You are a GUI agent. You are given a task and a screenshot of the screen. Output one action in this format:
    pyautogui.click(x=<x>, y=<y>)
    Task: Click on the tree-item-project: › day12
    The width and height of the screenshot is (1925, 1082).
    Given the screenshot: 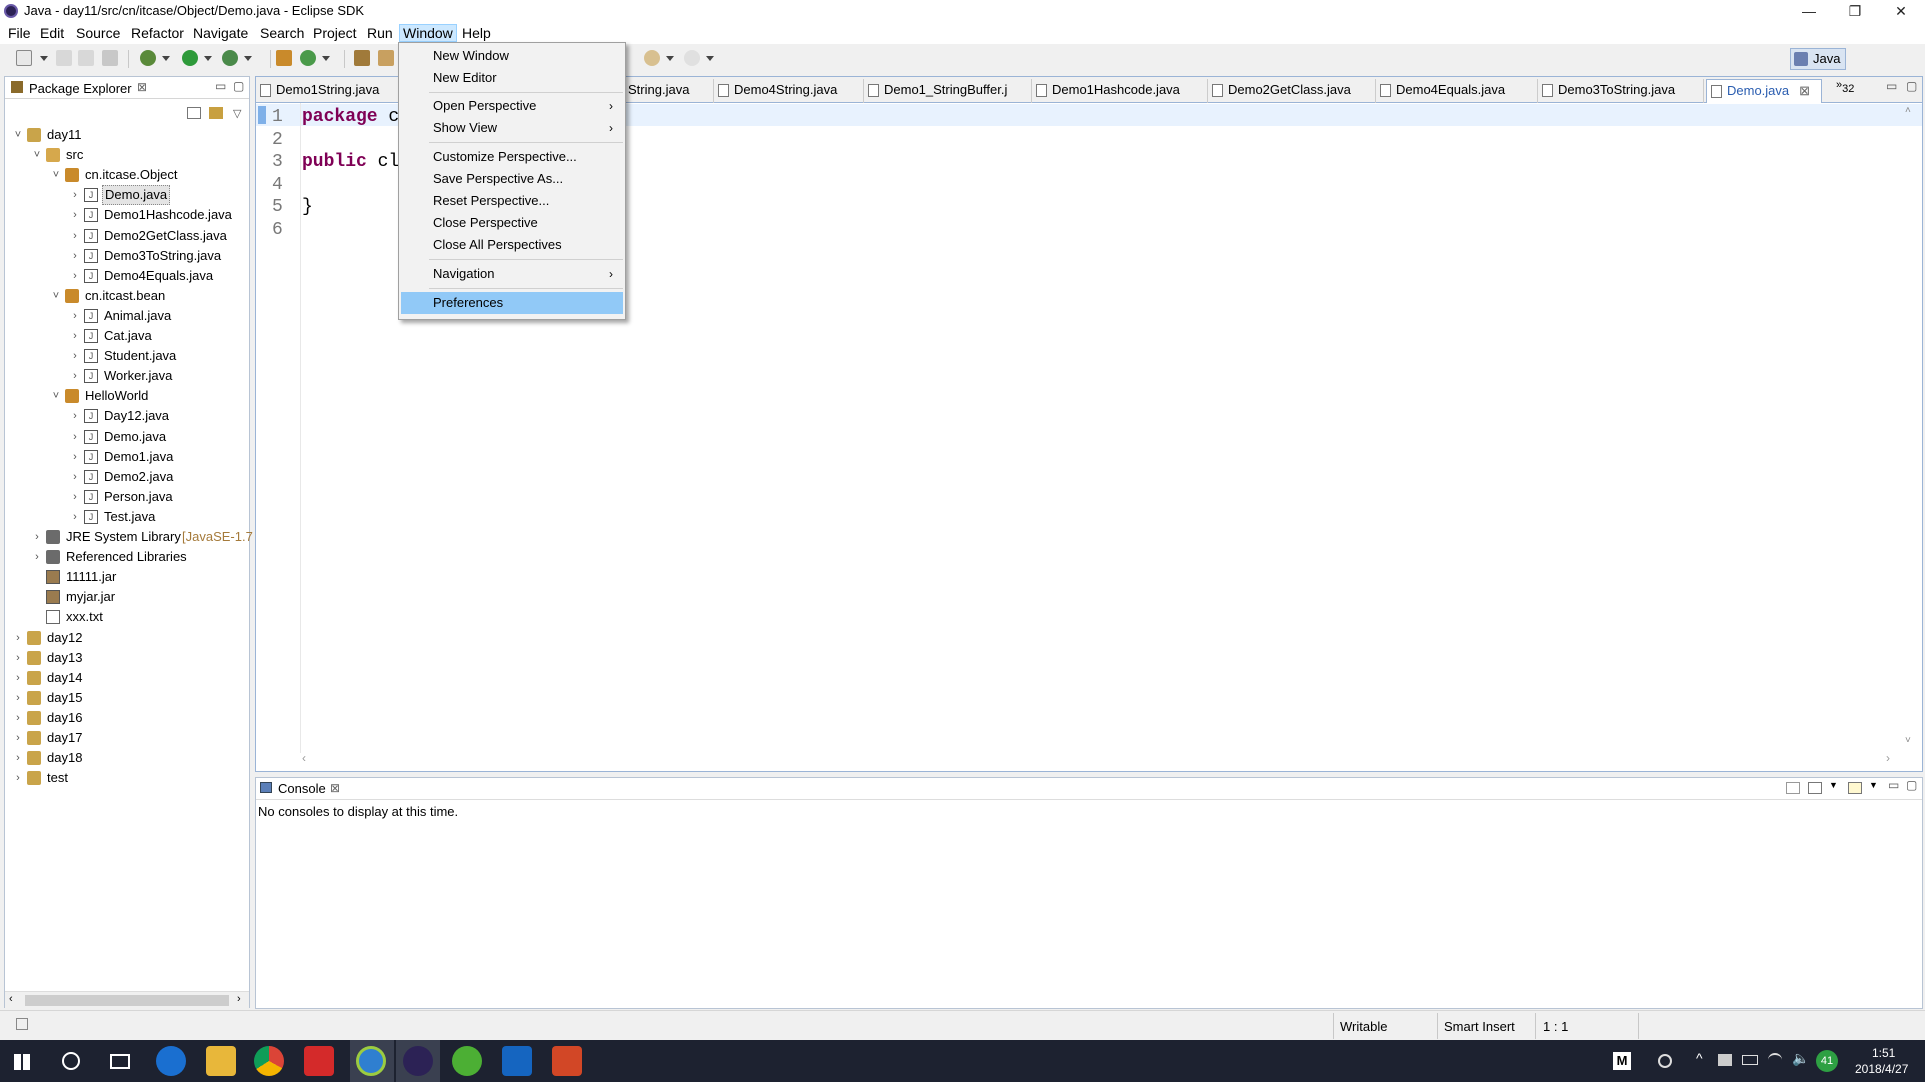 What is the action you would take?
    pyautogui.click(x=127, y=638)
    